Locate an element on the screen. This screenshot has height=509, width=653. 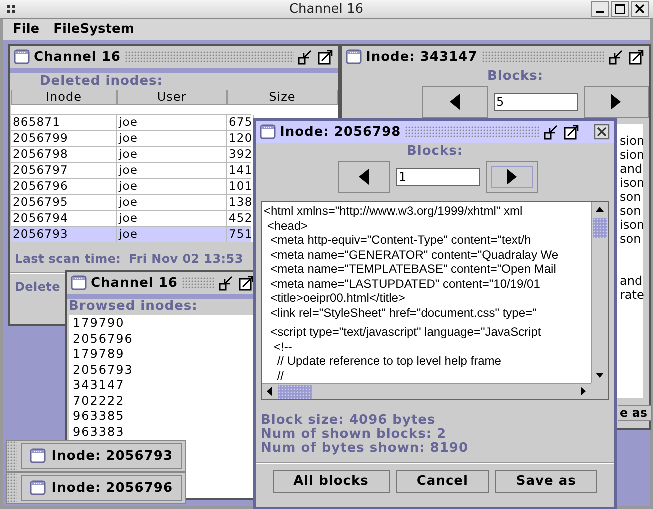
text-line: rate is located at coordinates (631, 295).